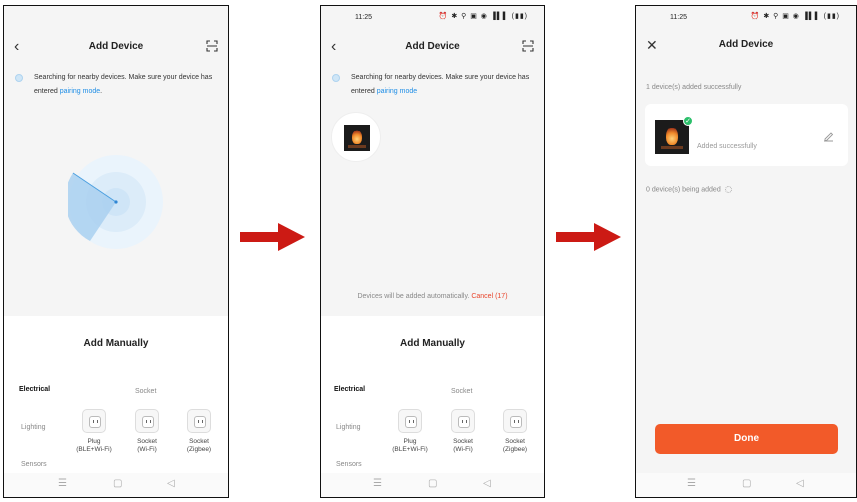 This screenshot has width=857, height=502. I want to click on period: ., so click(101, 91).